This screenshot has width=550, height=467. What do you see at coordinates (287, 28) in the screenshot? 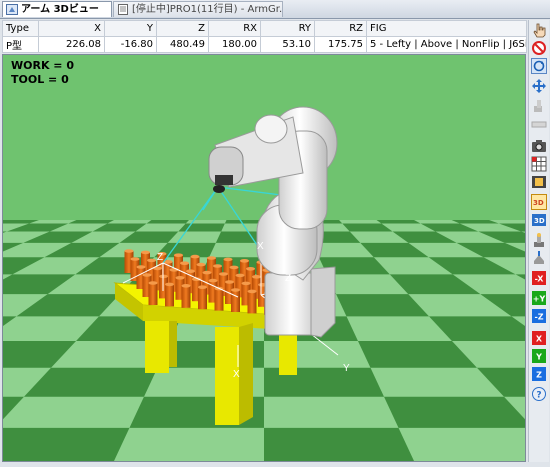
I see `column-header-ry: RY` at bounding box center [287, 28].